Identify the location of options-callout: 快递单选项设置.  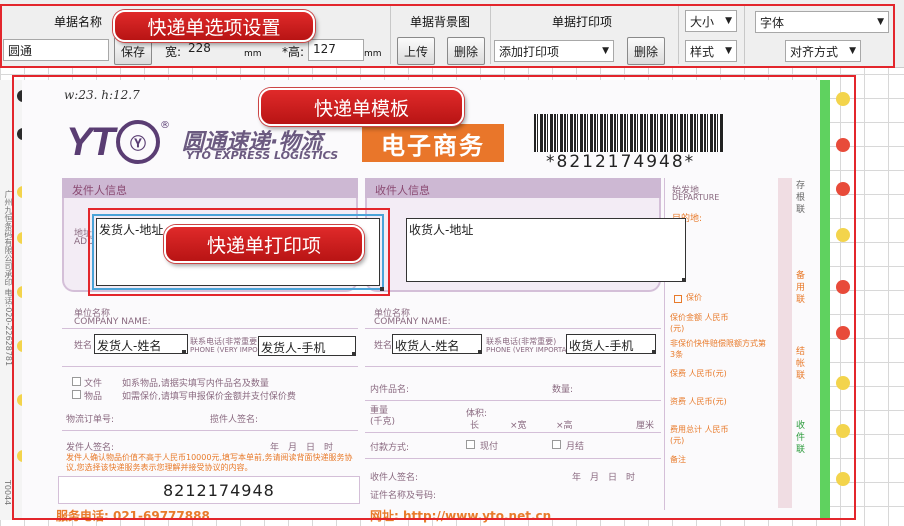
(214, 26).